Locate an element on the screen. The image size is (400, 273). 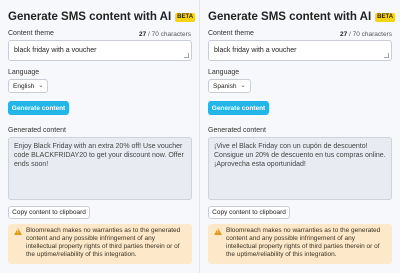
language-value: Spanish is located at coordinates (225, 86).